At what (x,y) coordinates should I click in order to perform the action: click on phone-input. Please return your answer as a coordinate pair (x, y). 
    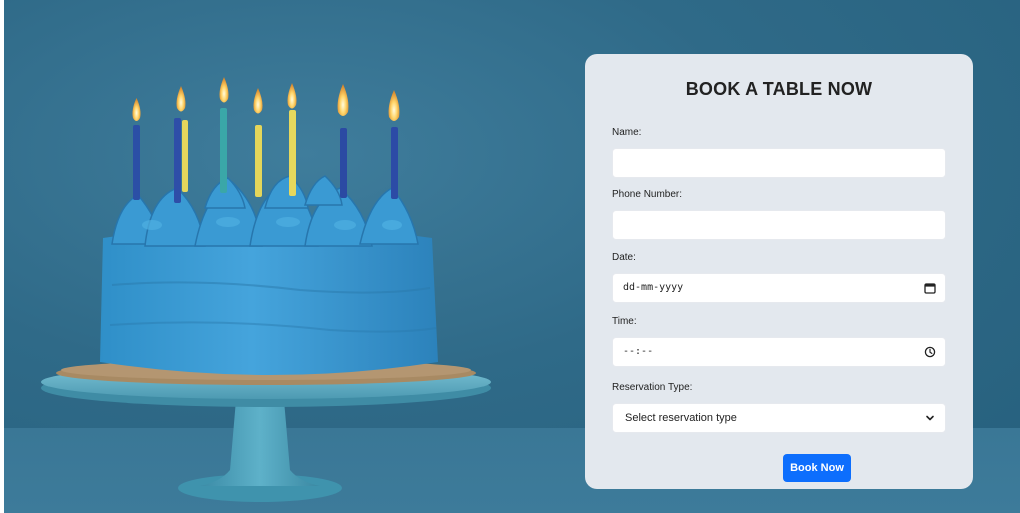
    Looking at the image, I should click on (779, 225).